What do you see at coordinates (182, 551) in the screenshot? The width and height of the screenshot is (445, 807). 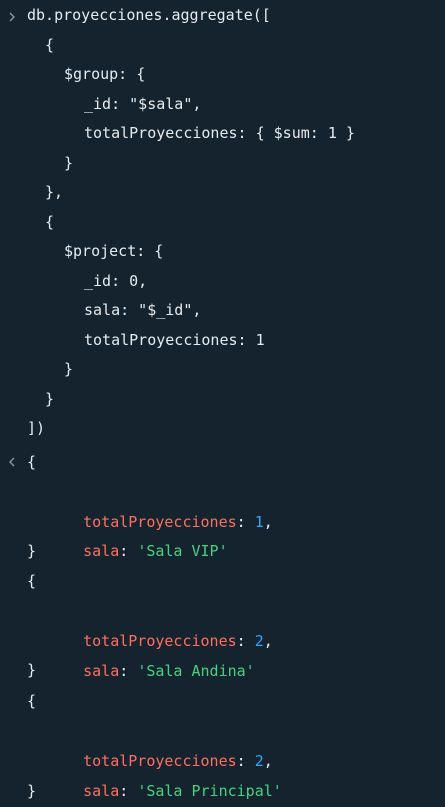 I see `field-value-string: 'Sala VIP'` at bounding box center [182, 551].